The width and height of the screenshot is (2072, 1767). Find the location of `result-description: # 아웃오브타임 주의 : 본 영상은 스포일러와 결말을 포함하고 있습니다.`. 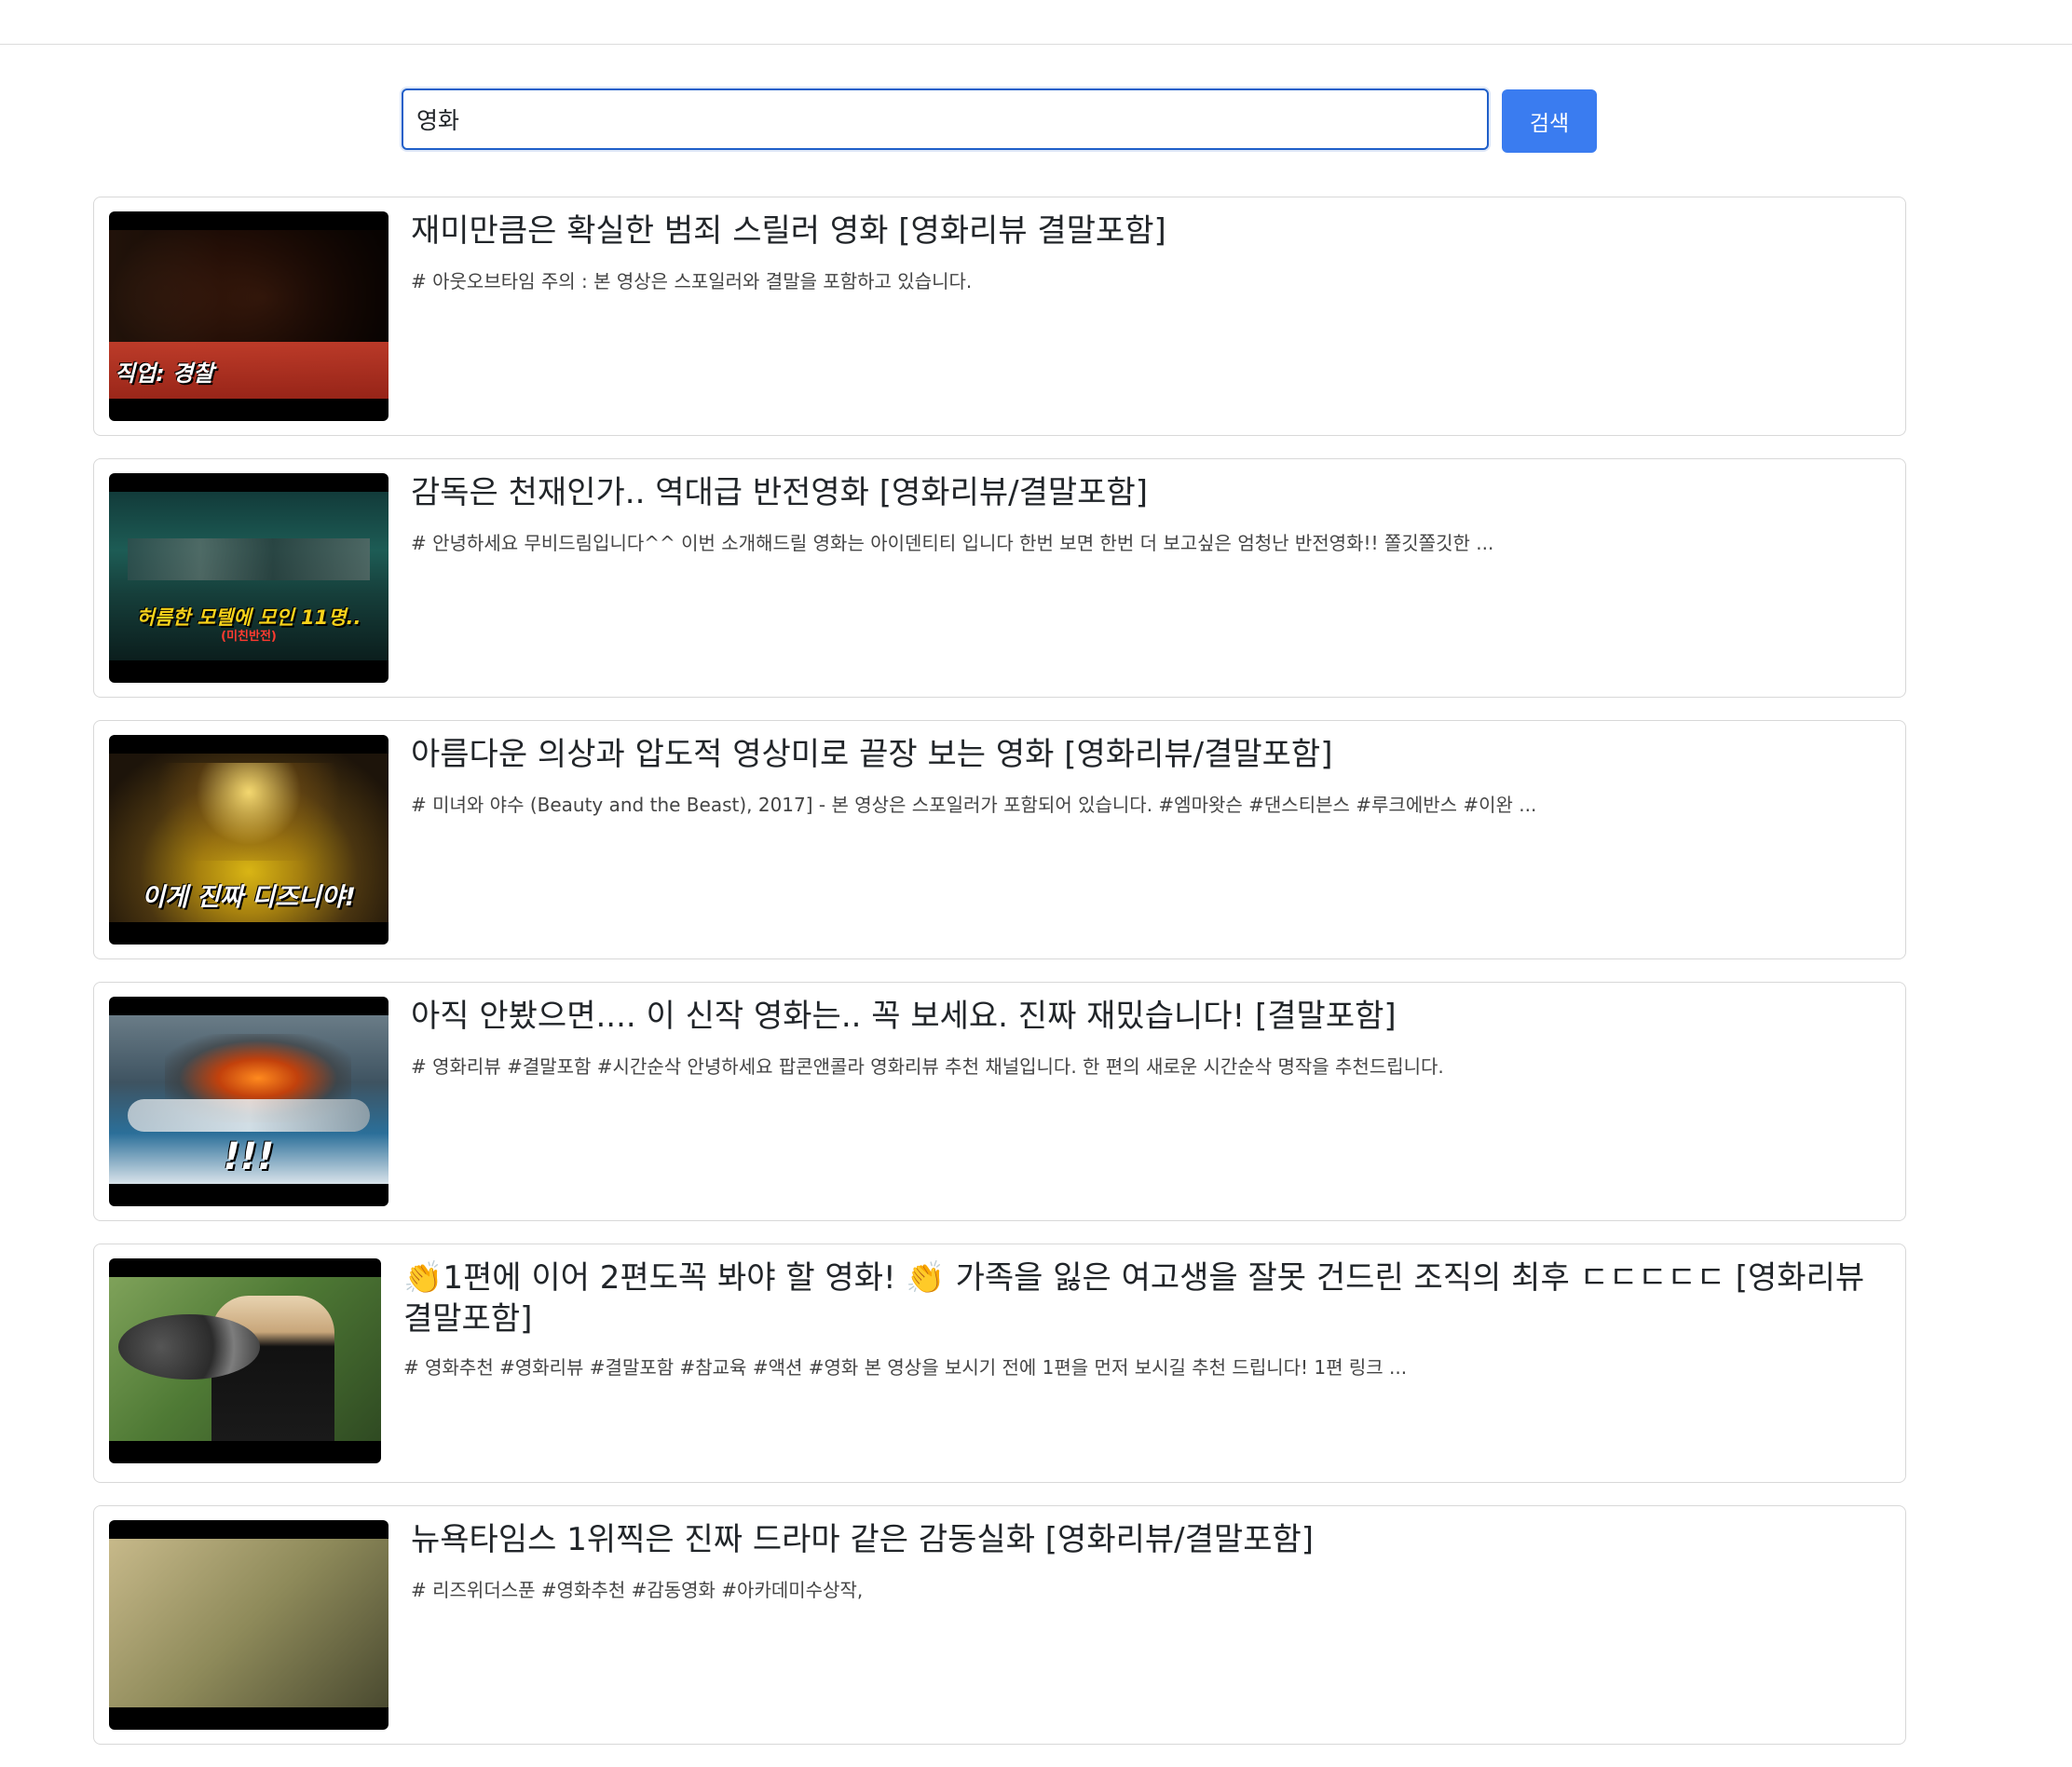

result-description: # 아웃오브타임 주의 : 본 영상은 스포일러와 결말을 포함하고 있습니다. is located at coordinates (692, 281).